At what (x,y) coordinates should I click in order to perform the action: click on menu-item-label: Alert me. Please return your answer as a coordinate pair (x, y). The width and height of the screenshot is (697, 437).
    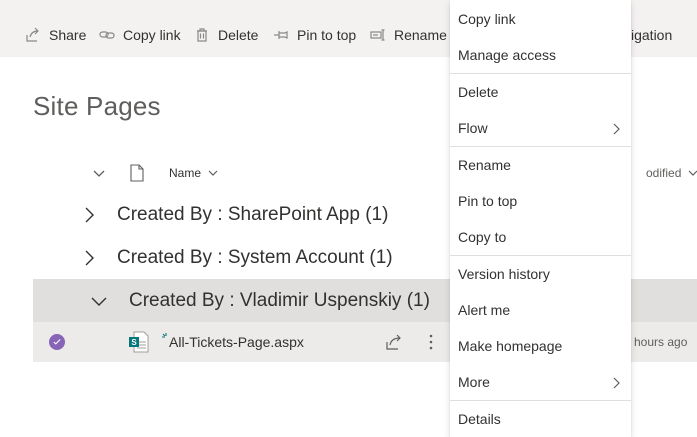
    Looking at the image, I should click on (484, 310).